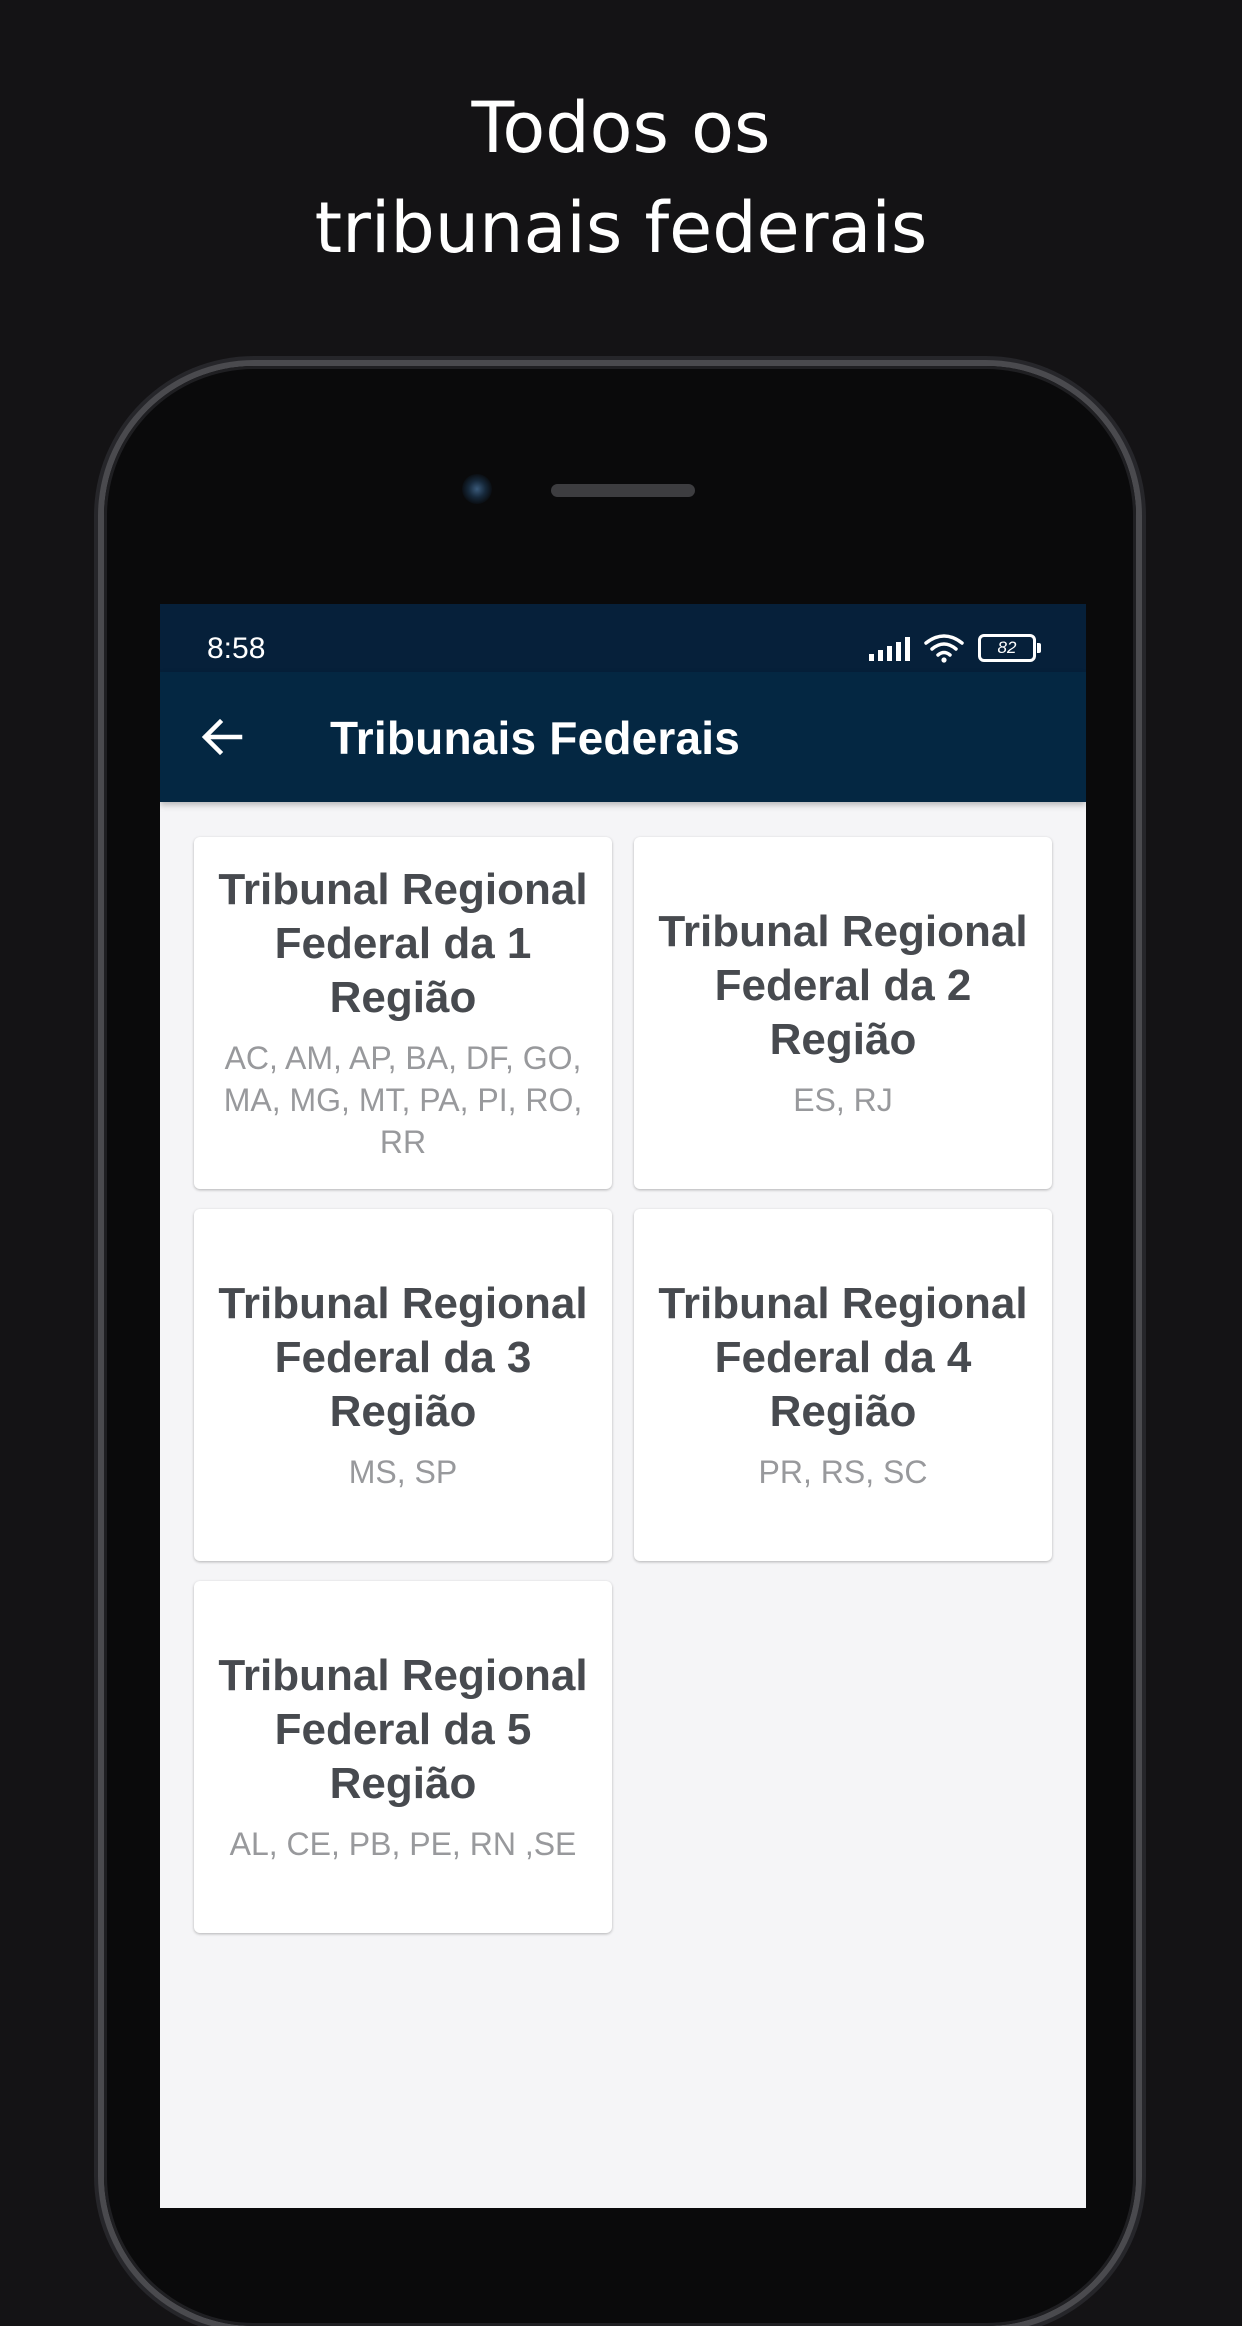 The height and width of the screenshot is (2326, 1242). I want to click on status-icons: 82, so click(955, 648).